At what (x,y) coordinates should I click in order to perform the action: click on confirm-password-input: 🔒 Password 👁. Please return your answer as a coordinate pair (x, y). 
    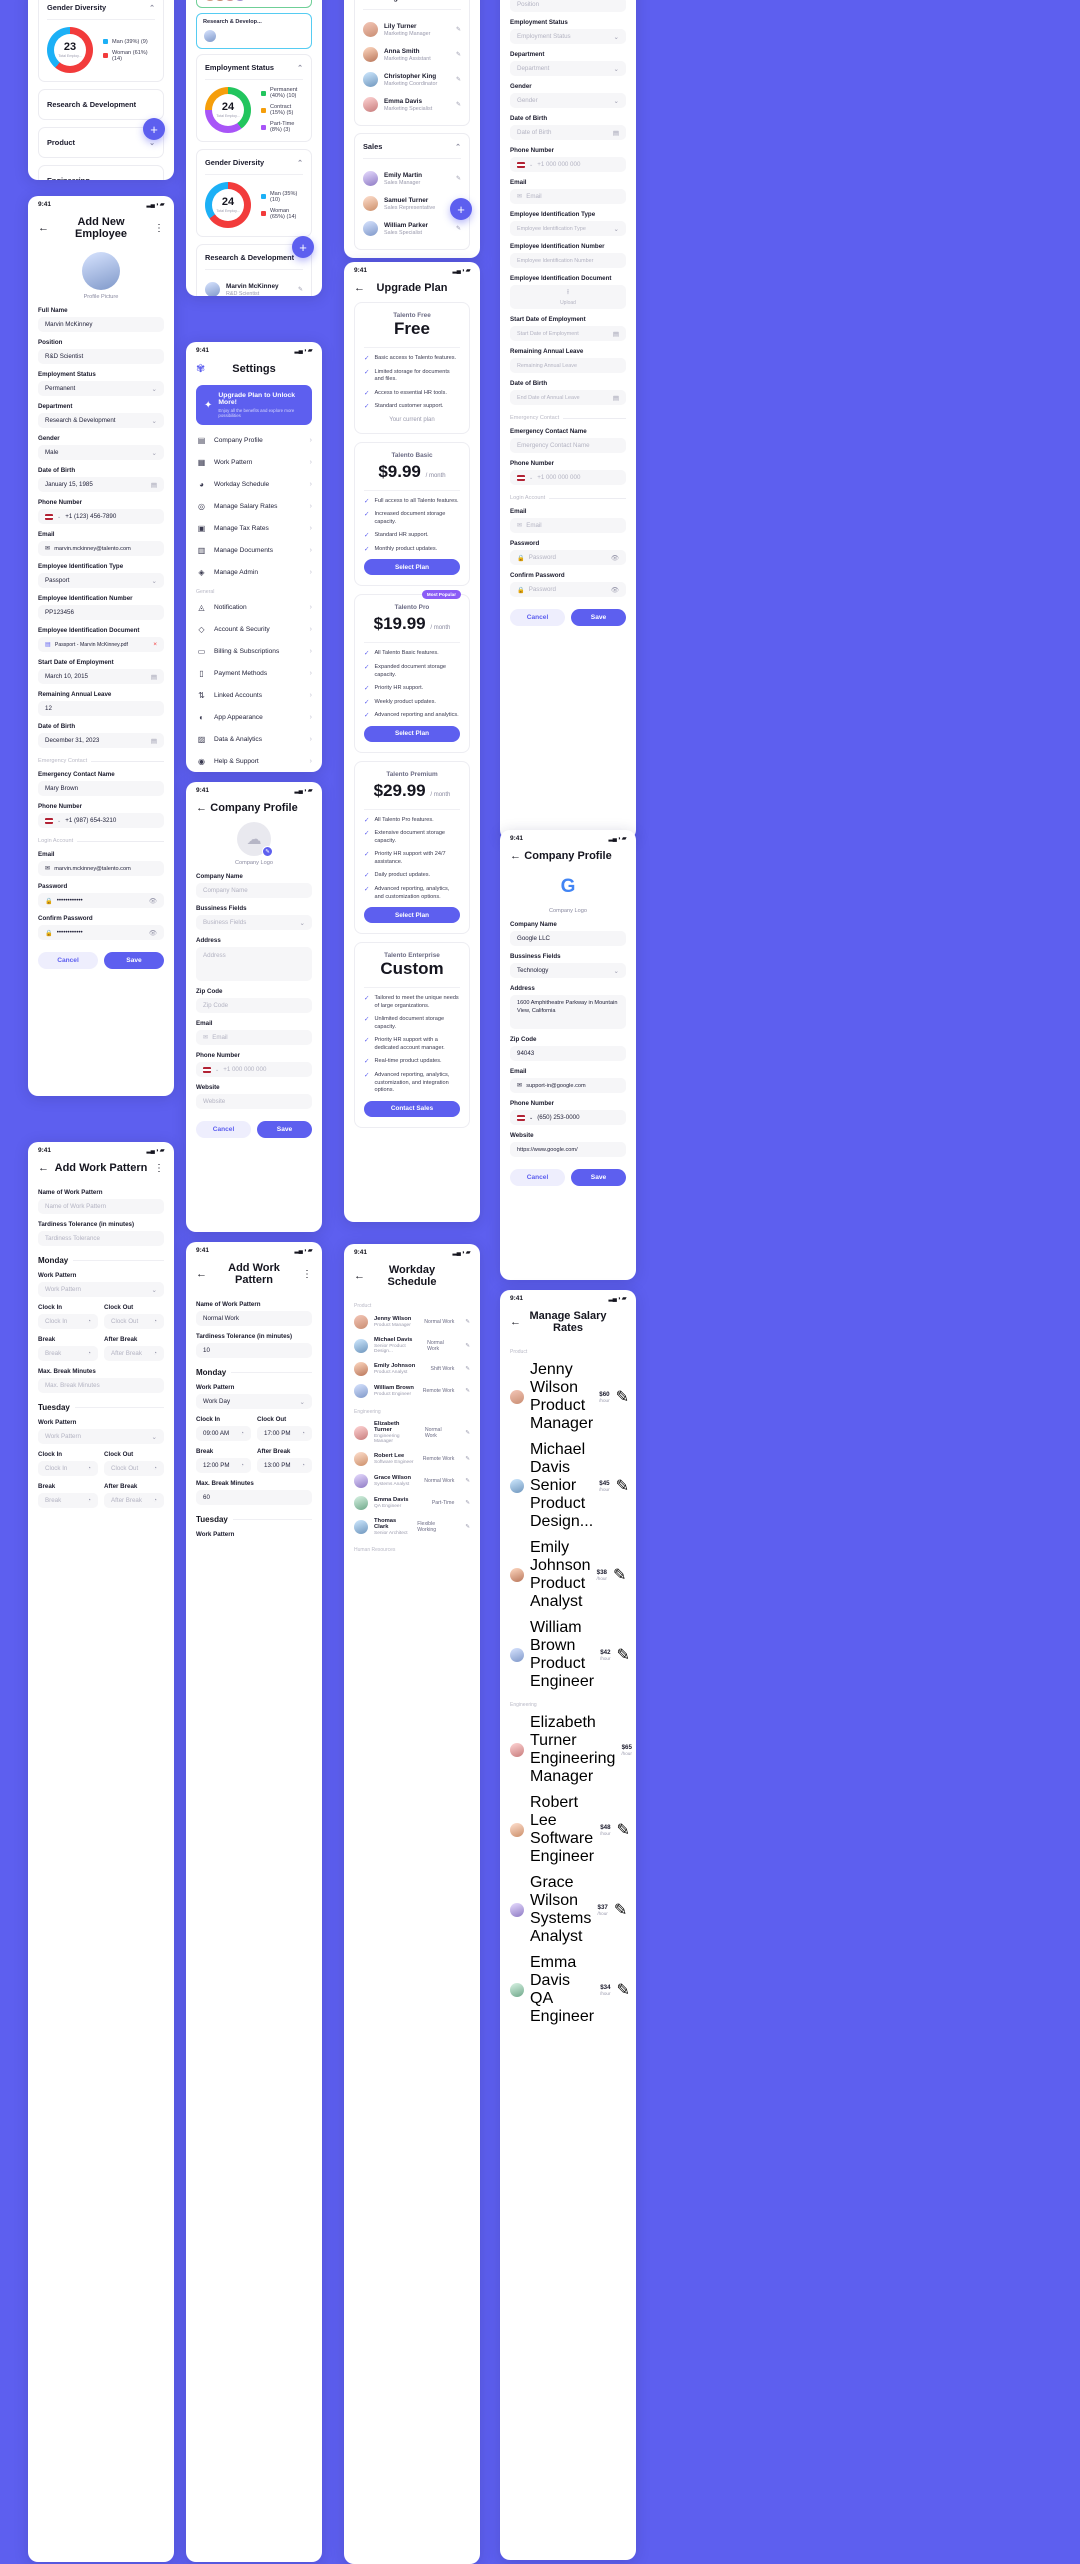
    Looking at the image, I should click on (568, 589).